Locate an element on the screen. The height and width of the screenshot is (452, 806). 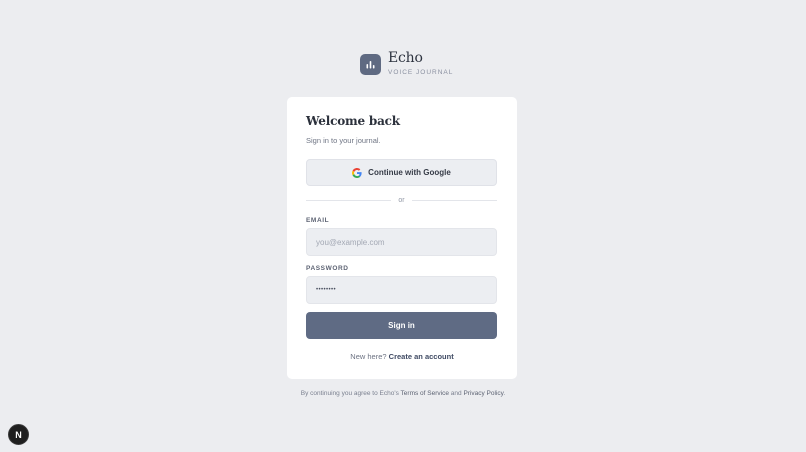
google-signin-button: Continue with Google is located at coordinates (401, 172).